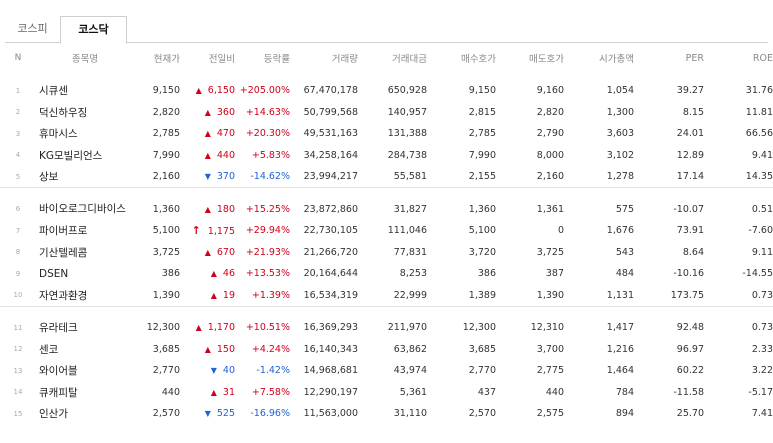  Describe the element at coordinates (85, 177) in the screenshot. I see `stock-name-link: 상보` at that location.